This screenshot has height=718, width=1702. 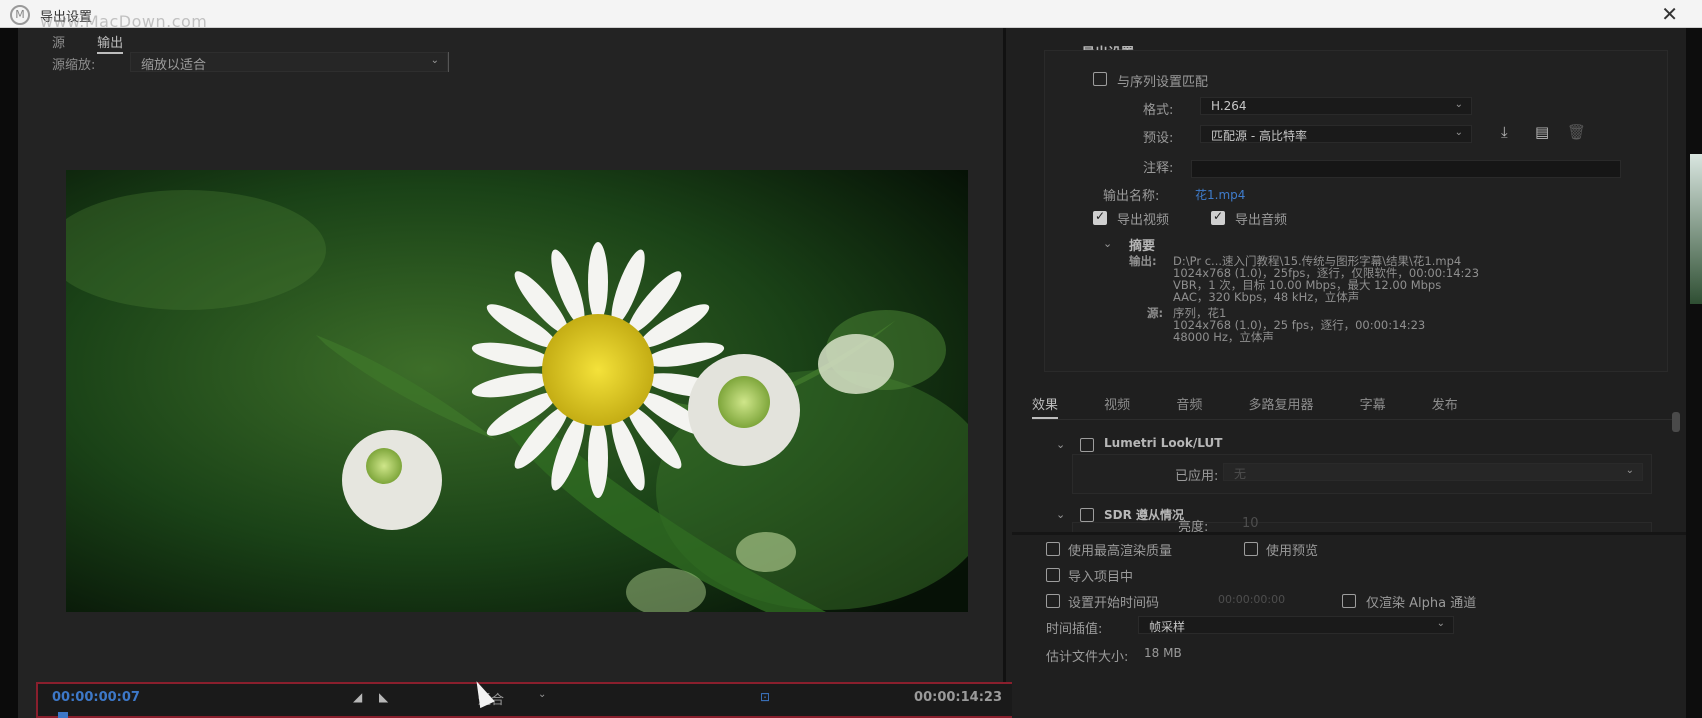 What do you see at coordinates (1101, 577) in the screenshot?
I see `import-into-project-label: 导入项目中` at bounding box center [1101, 577].